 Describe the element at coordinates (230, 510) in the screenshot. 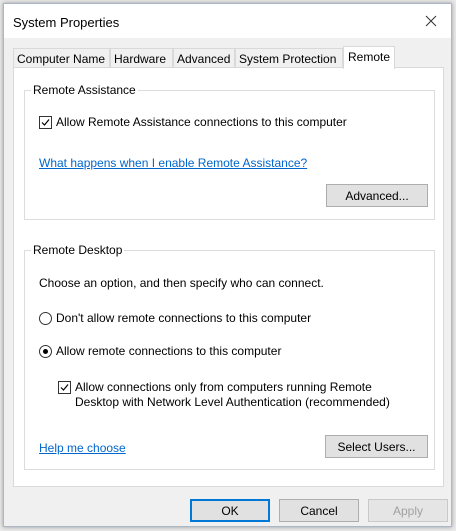

I see `ok-button: OK` at that location.